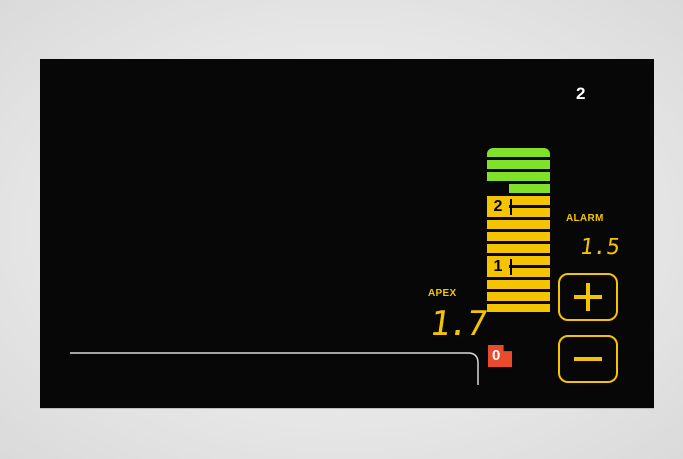 The image size is (683, 459). What do you see at coordinates (511, 267) in the screenshot?
I see `marker-1-tab` at bounding box center [511, 267].